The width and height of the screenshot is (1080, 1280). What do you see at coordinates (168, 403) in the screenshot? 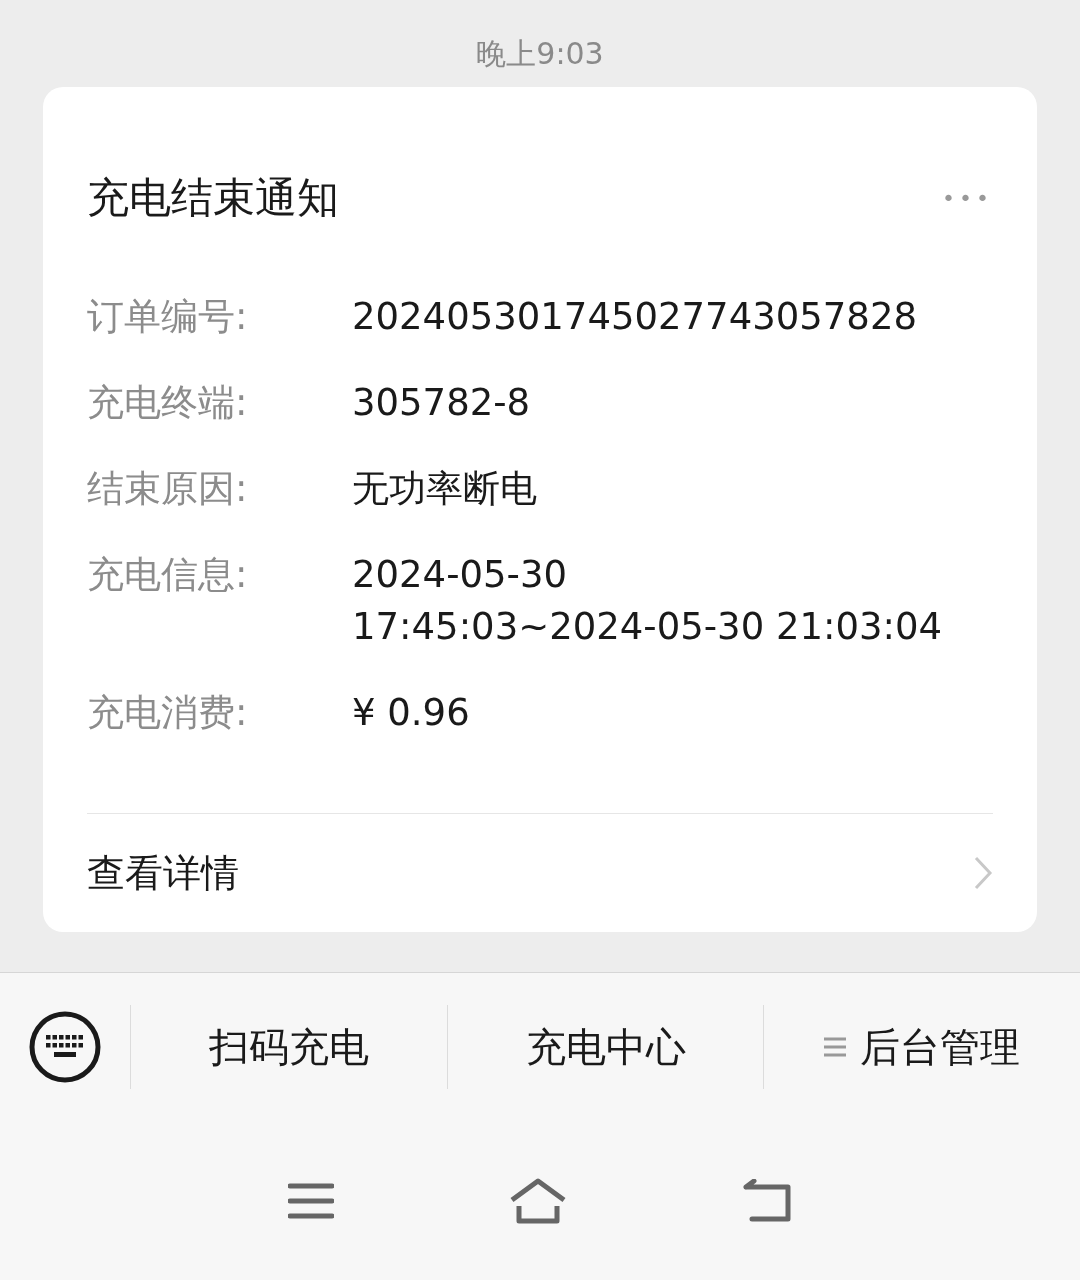
I see `field-label: 充电终端:` at bounding box center [168, 403].